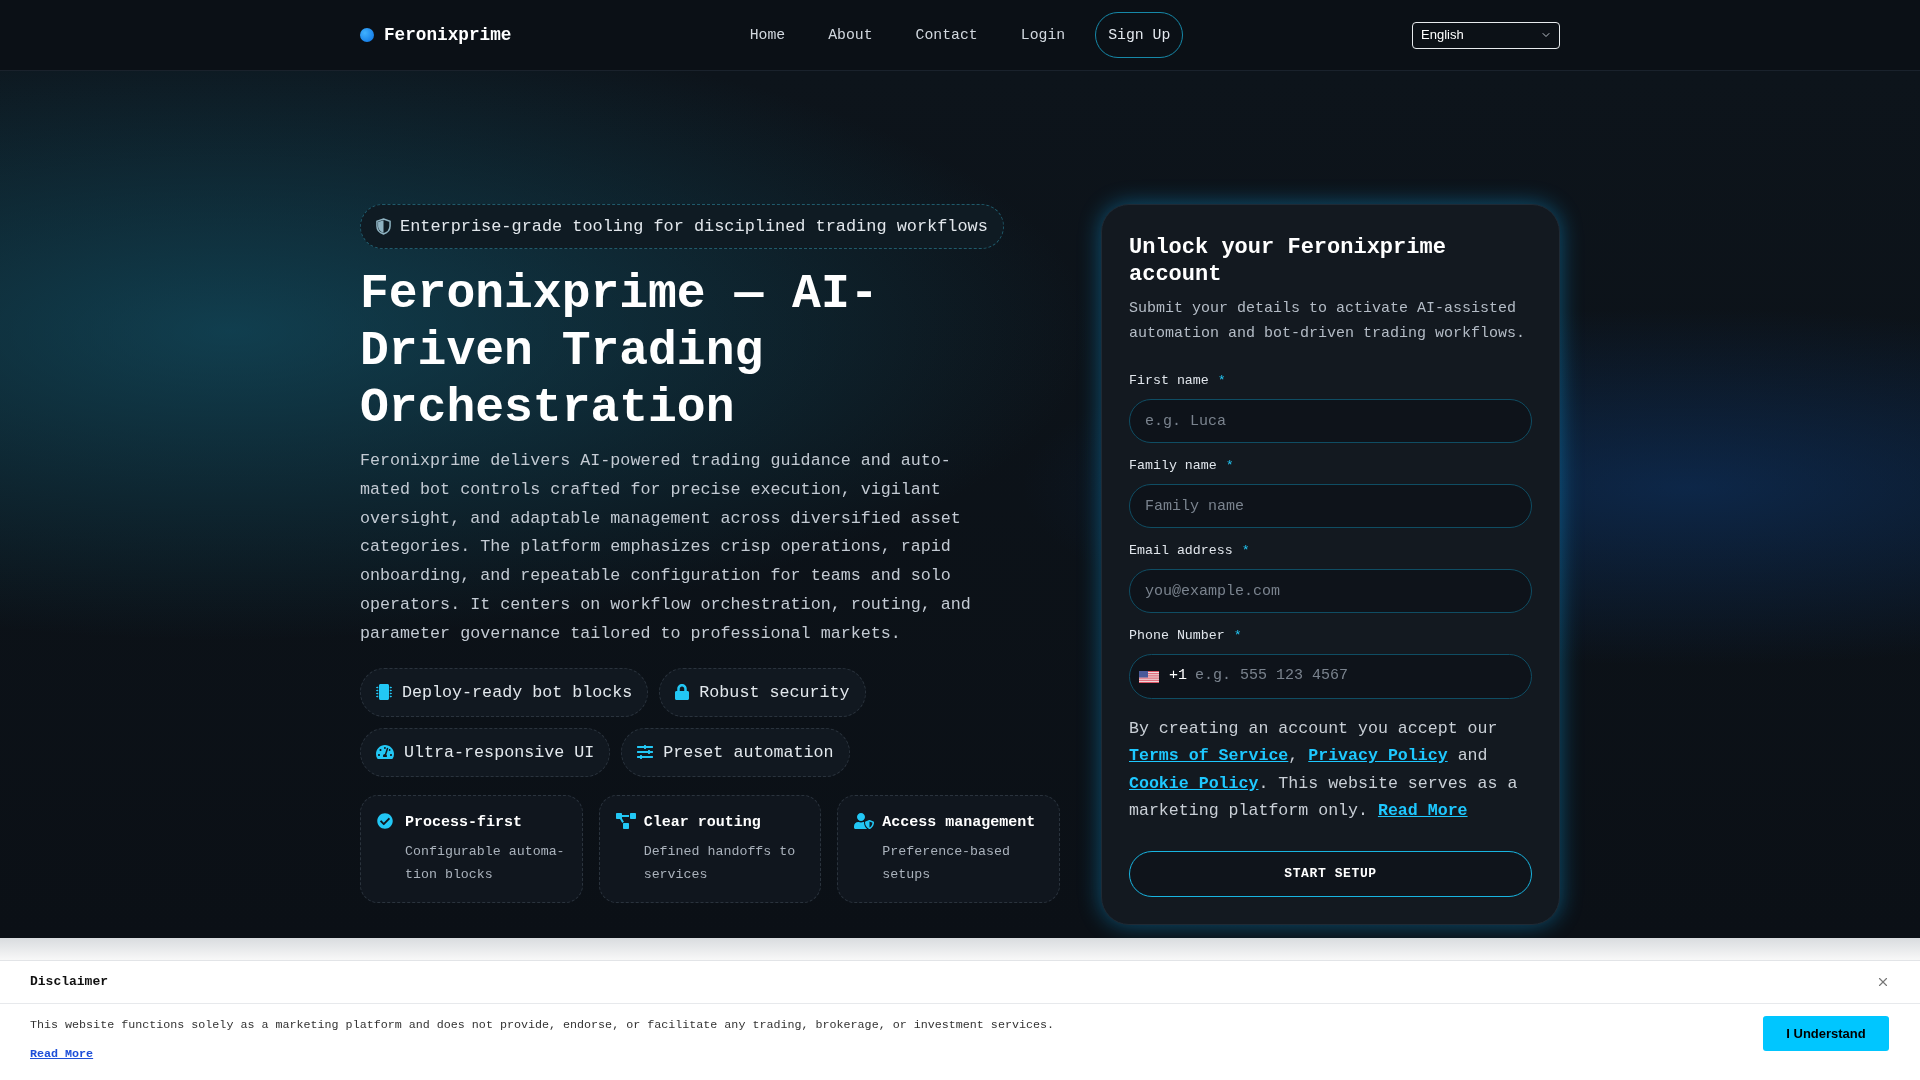 The width and height of the screenshot is (1920, 1080). What do you see at coordinates (720, 863) in the screenshot?
I see `card-description: Defined handoffs to services` at bounding box center [720, 863].